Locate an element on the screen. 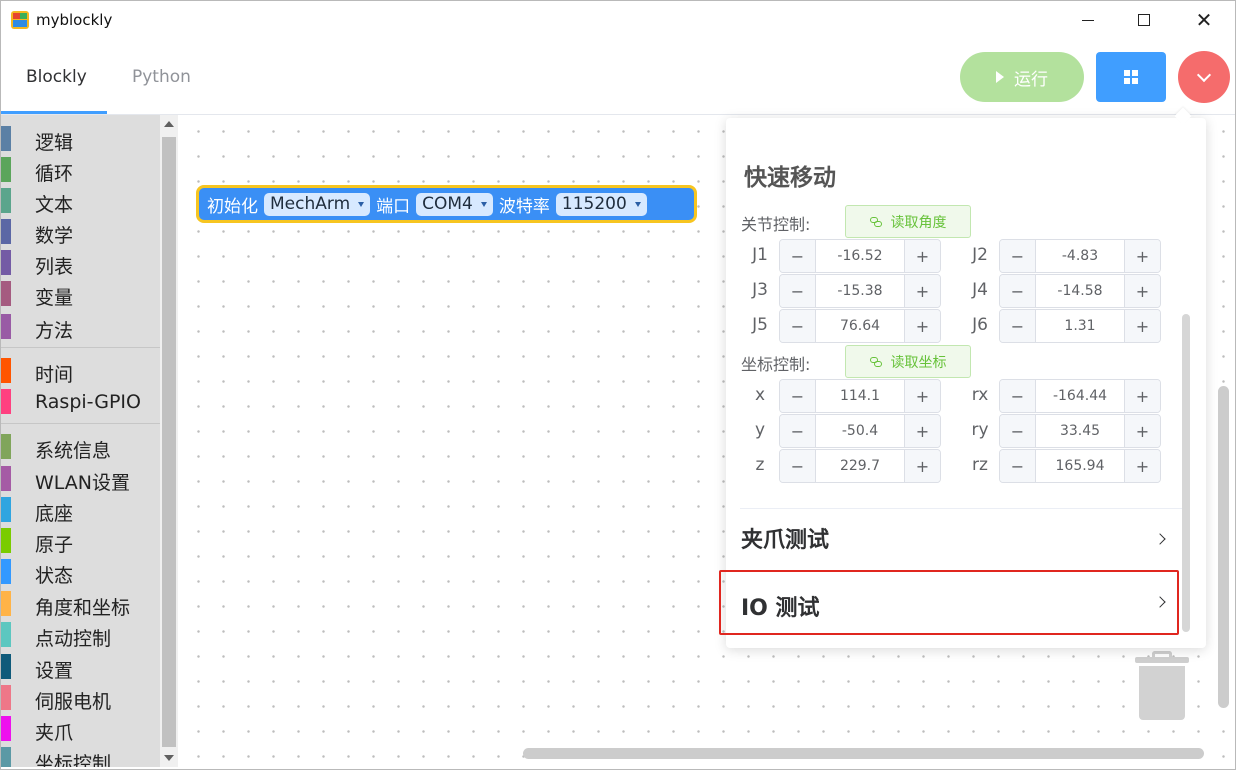 The height and width of the screenshot is (770, 1236). close-icon: ✕ is located at coordinates (1204, 20).